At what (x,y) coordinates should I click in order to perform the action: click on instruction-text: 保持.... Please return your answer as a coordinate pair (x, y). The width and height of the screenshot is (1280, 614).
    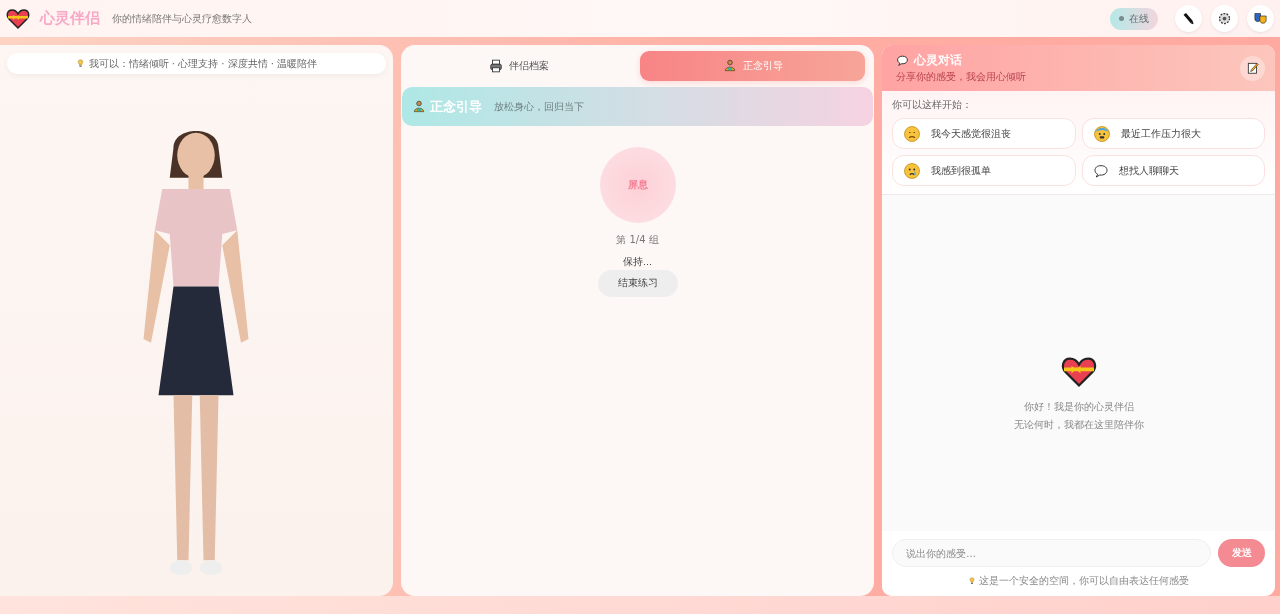
    Looking at the image, I should click on (638, 262).